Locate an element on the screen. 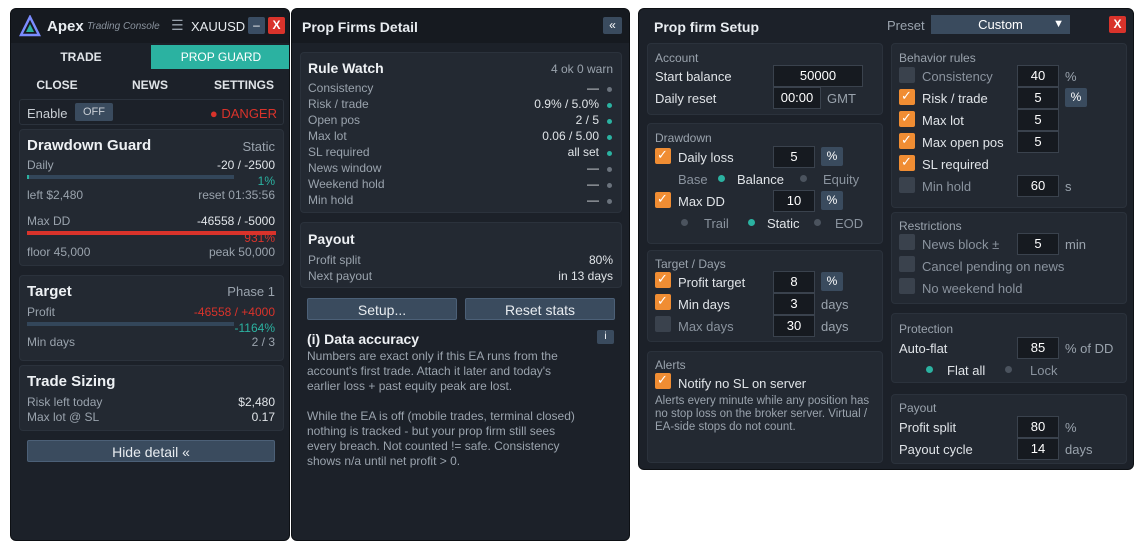 This screenshot has height=553, width=1141. daily-reset-input: 00:00 is located at coordinates (797, 98).